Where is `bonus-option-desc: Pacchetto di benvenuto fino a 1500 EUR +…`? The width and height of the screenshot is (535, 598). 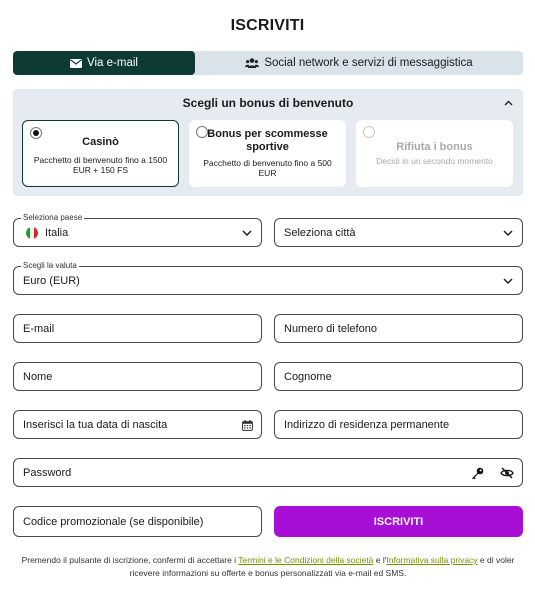
bonus-option-desc: Pacchetto di benvenuto fino a 1500 EUR +… is located at coordinates (100, 165).